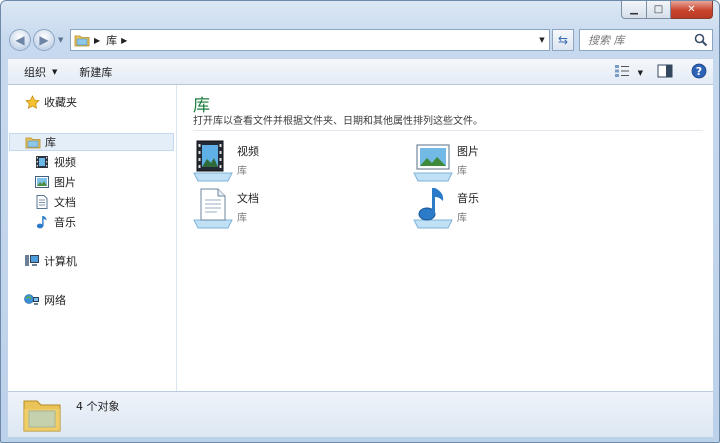 The height and width of the screenshot is (443, 720). I want to click on change-view-button: ▼, so click(628, 72).